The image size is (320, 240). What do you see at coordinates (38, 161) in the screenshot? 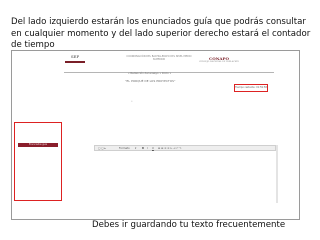
I see `guide-panel-highlight: Enunciados guía` at bounding box center [38, 161].